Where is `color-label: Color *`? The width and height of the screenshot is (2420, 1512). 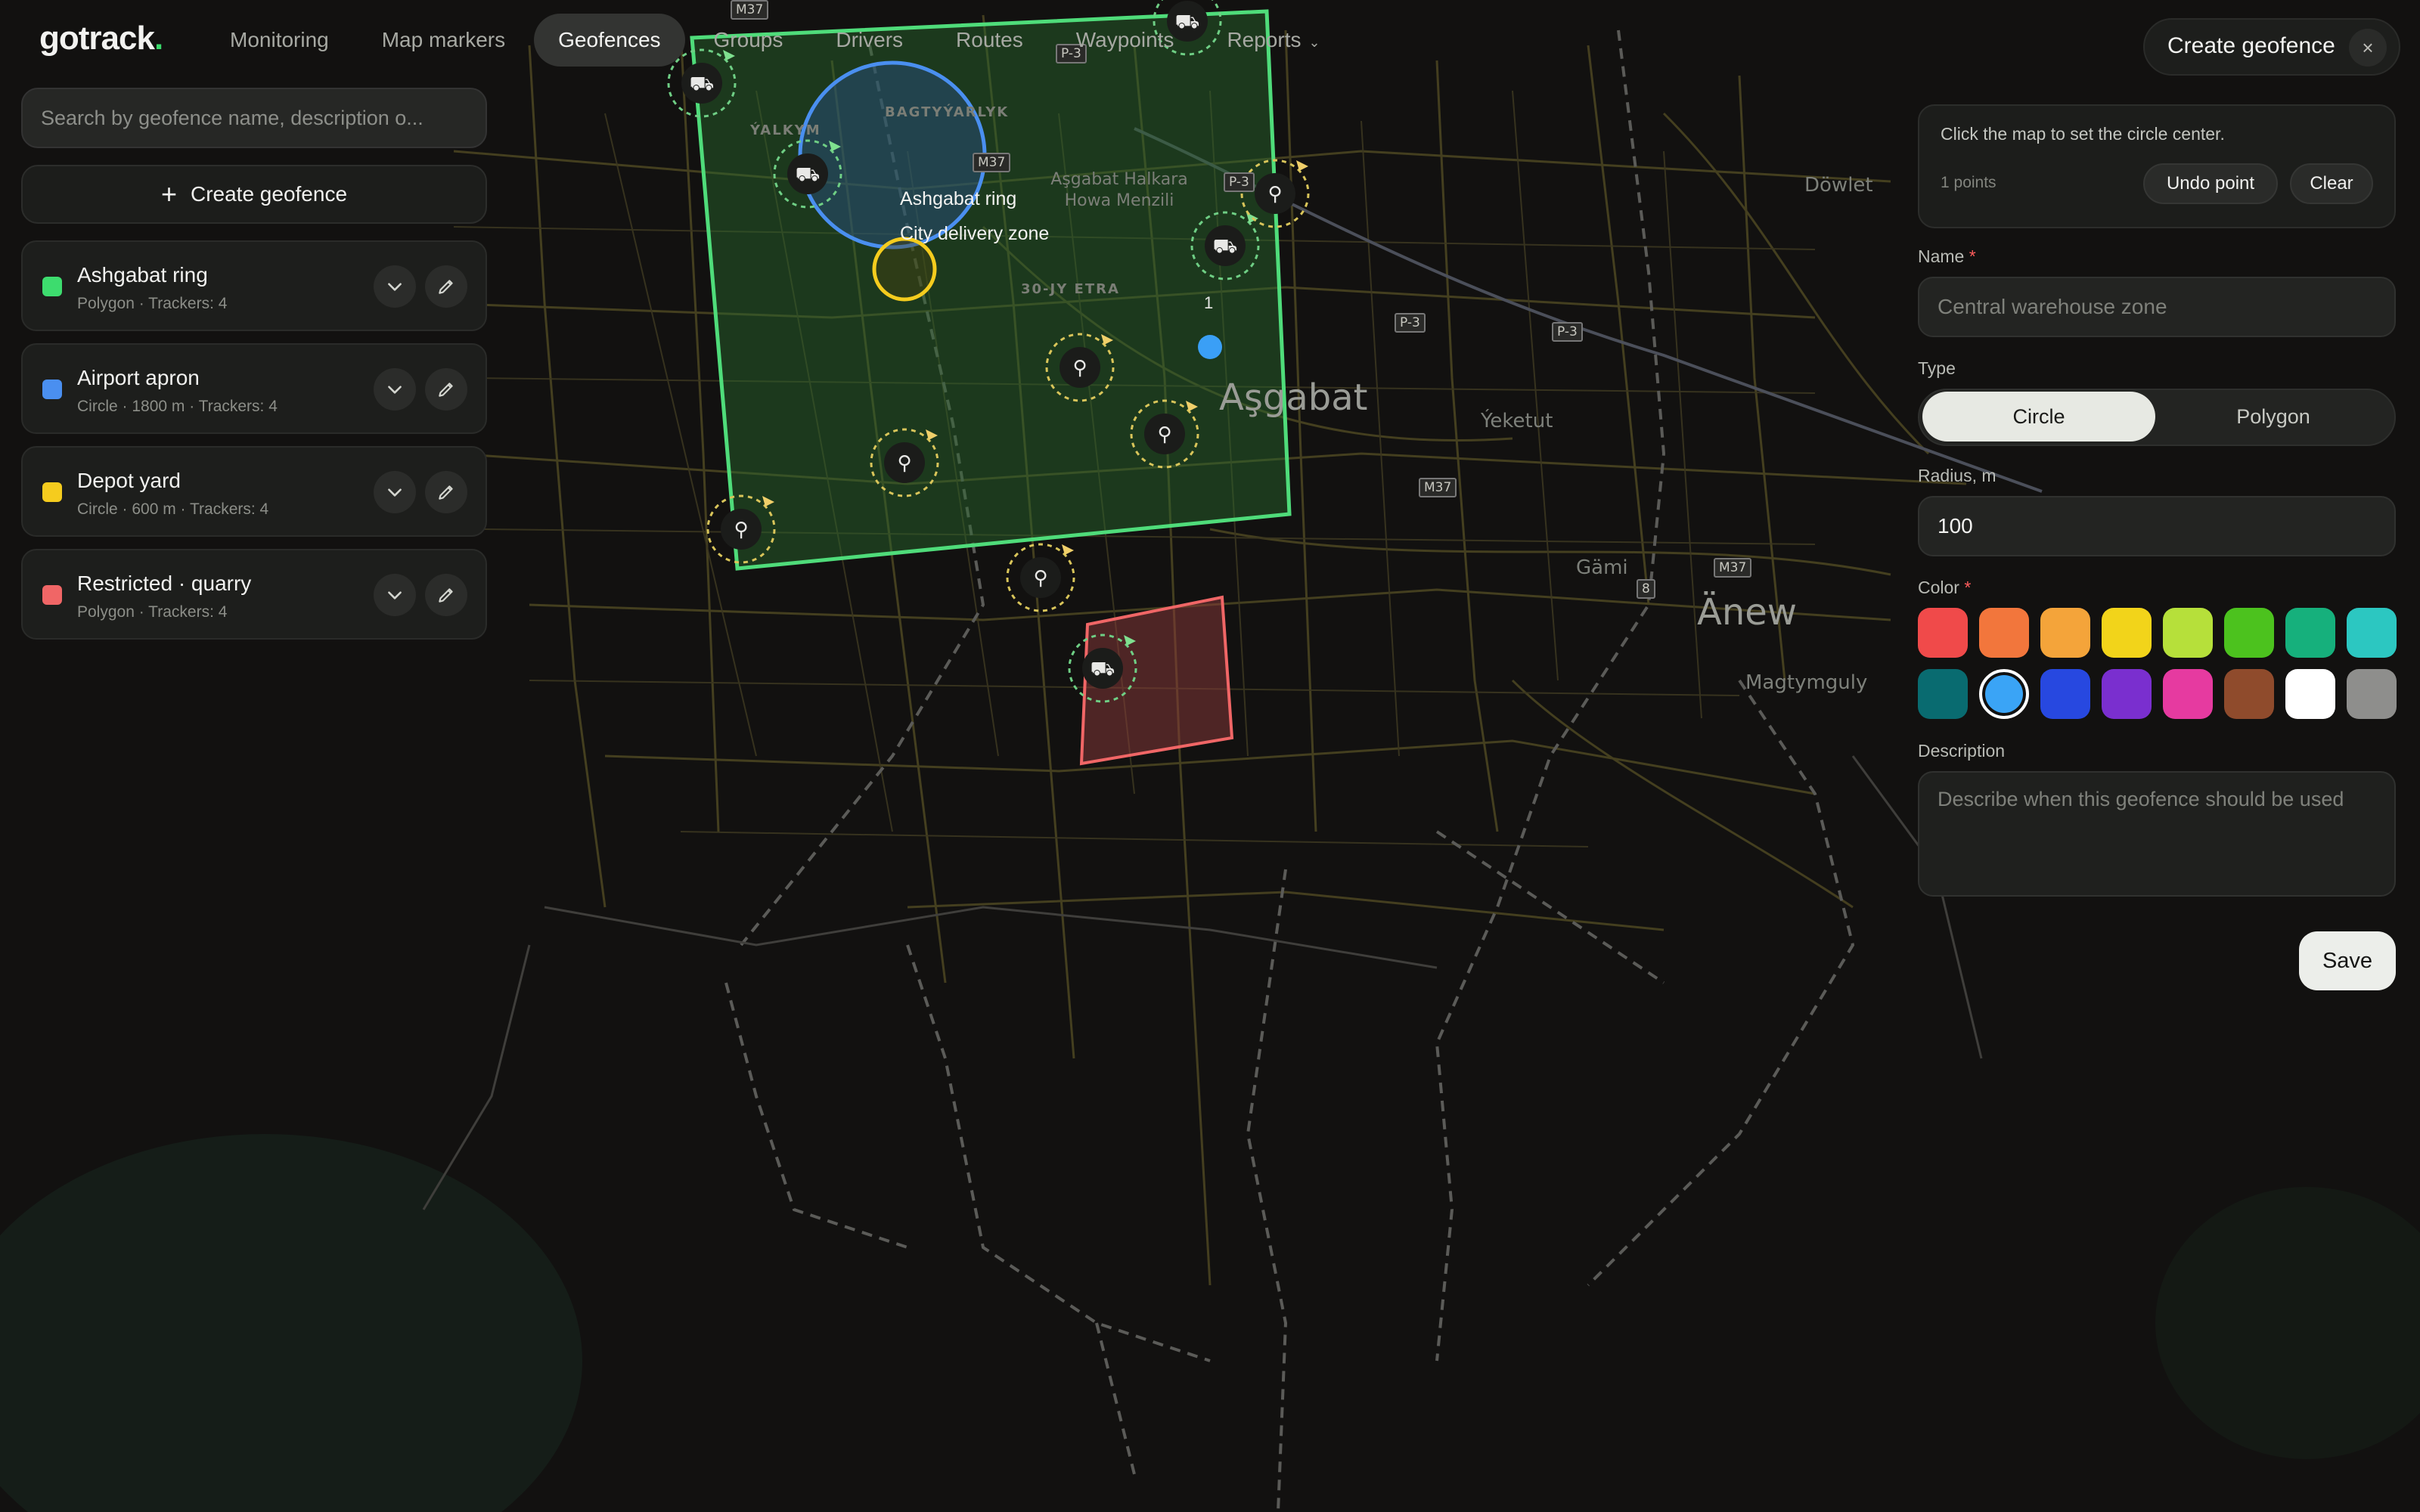 color-label: Color * is located at coordinates (1944, 588).